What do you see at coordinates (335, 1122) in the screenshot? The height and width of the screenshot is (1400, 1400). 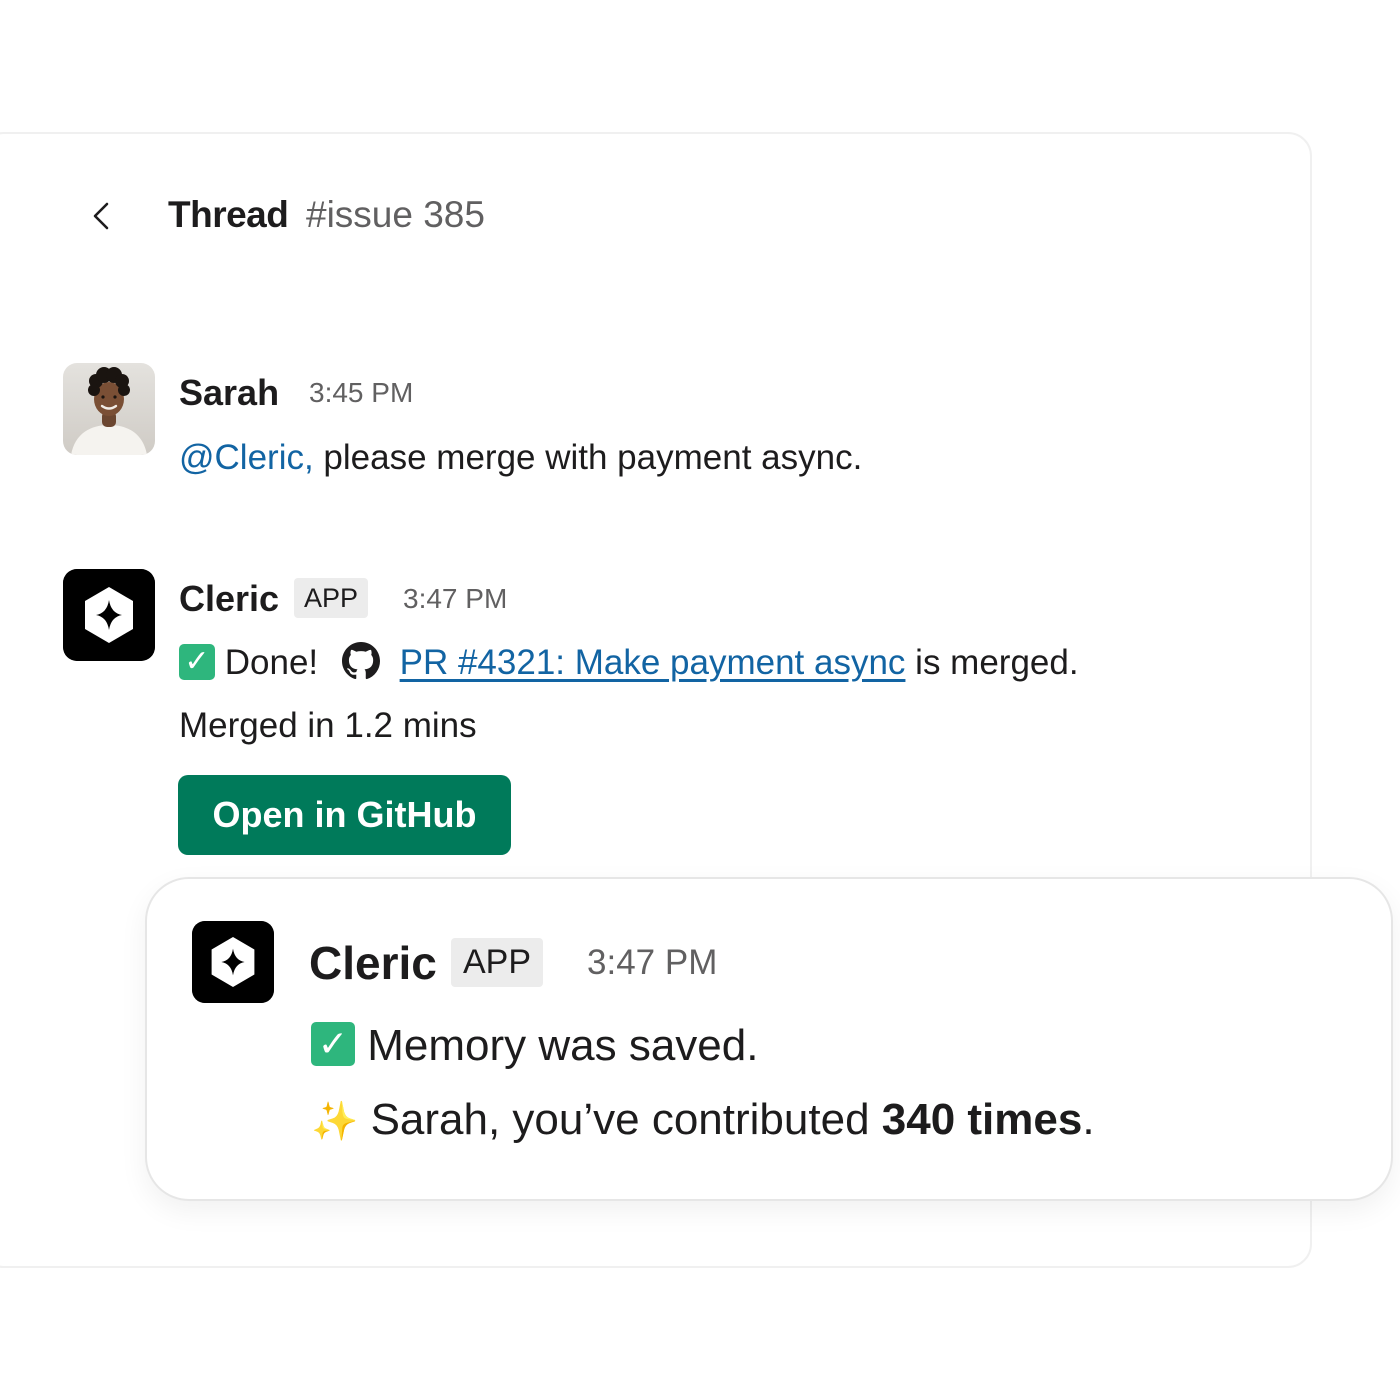 I see `sparkles-icon: ✨` at bounding box center [335, 1122].